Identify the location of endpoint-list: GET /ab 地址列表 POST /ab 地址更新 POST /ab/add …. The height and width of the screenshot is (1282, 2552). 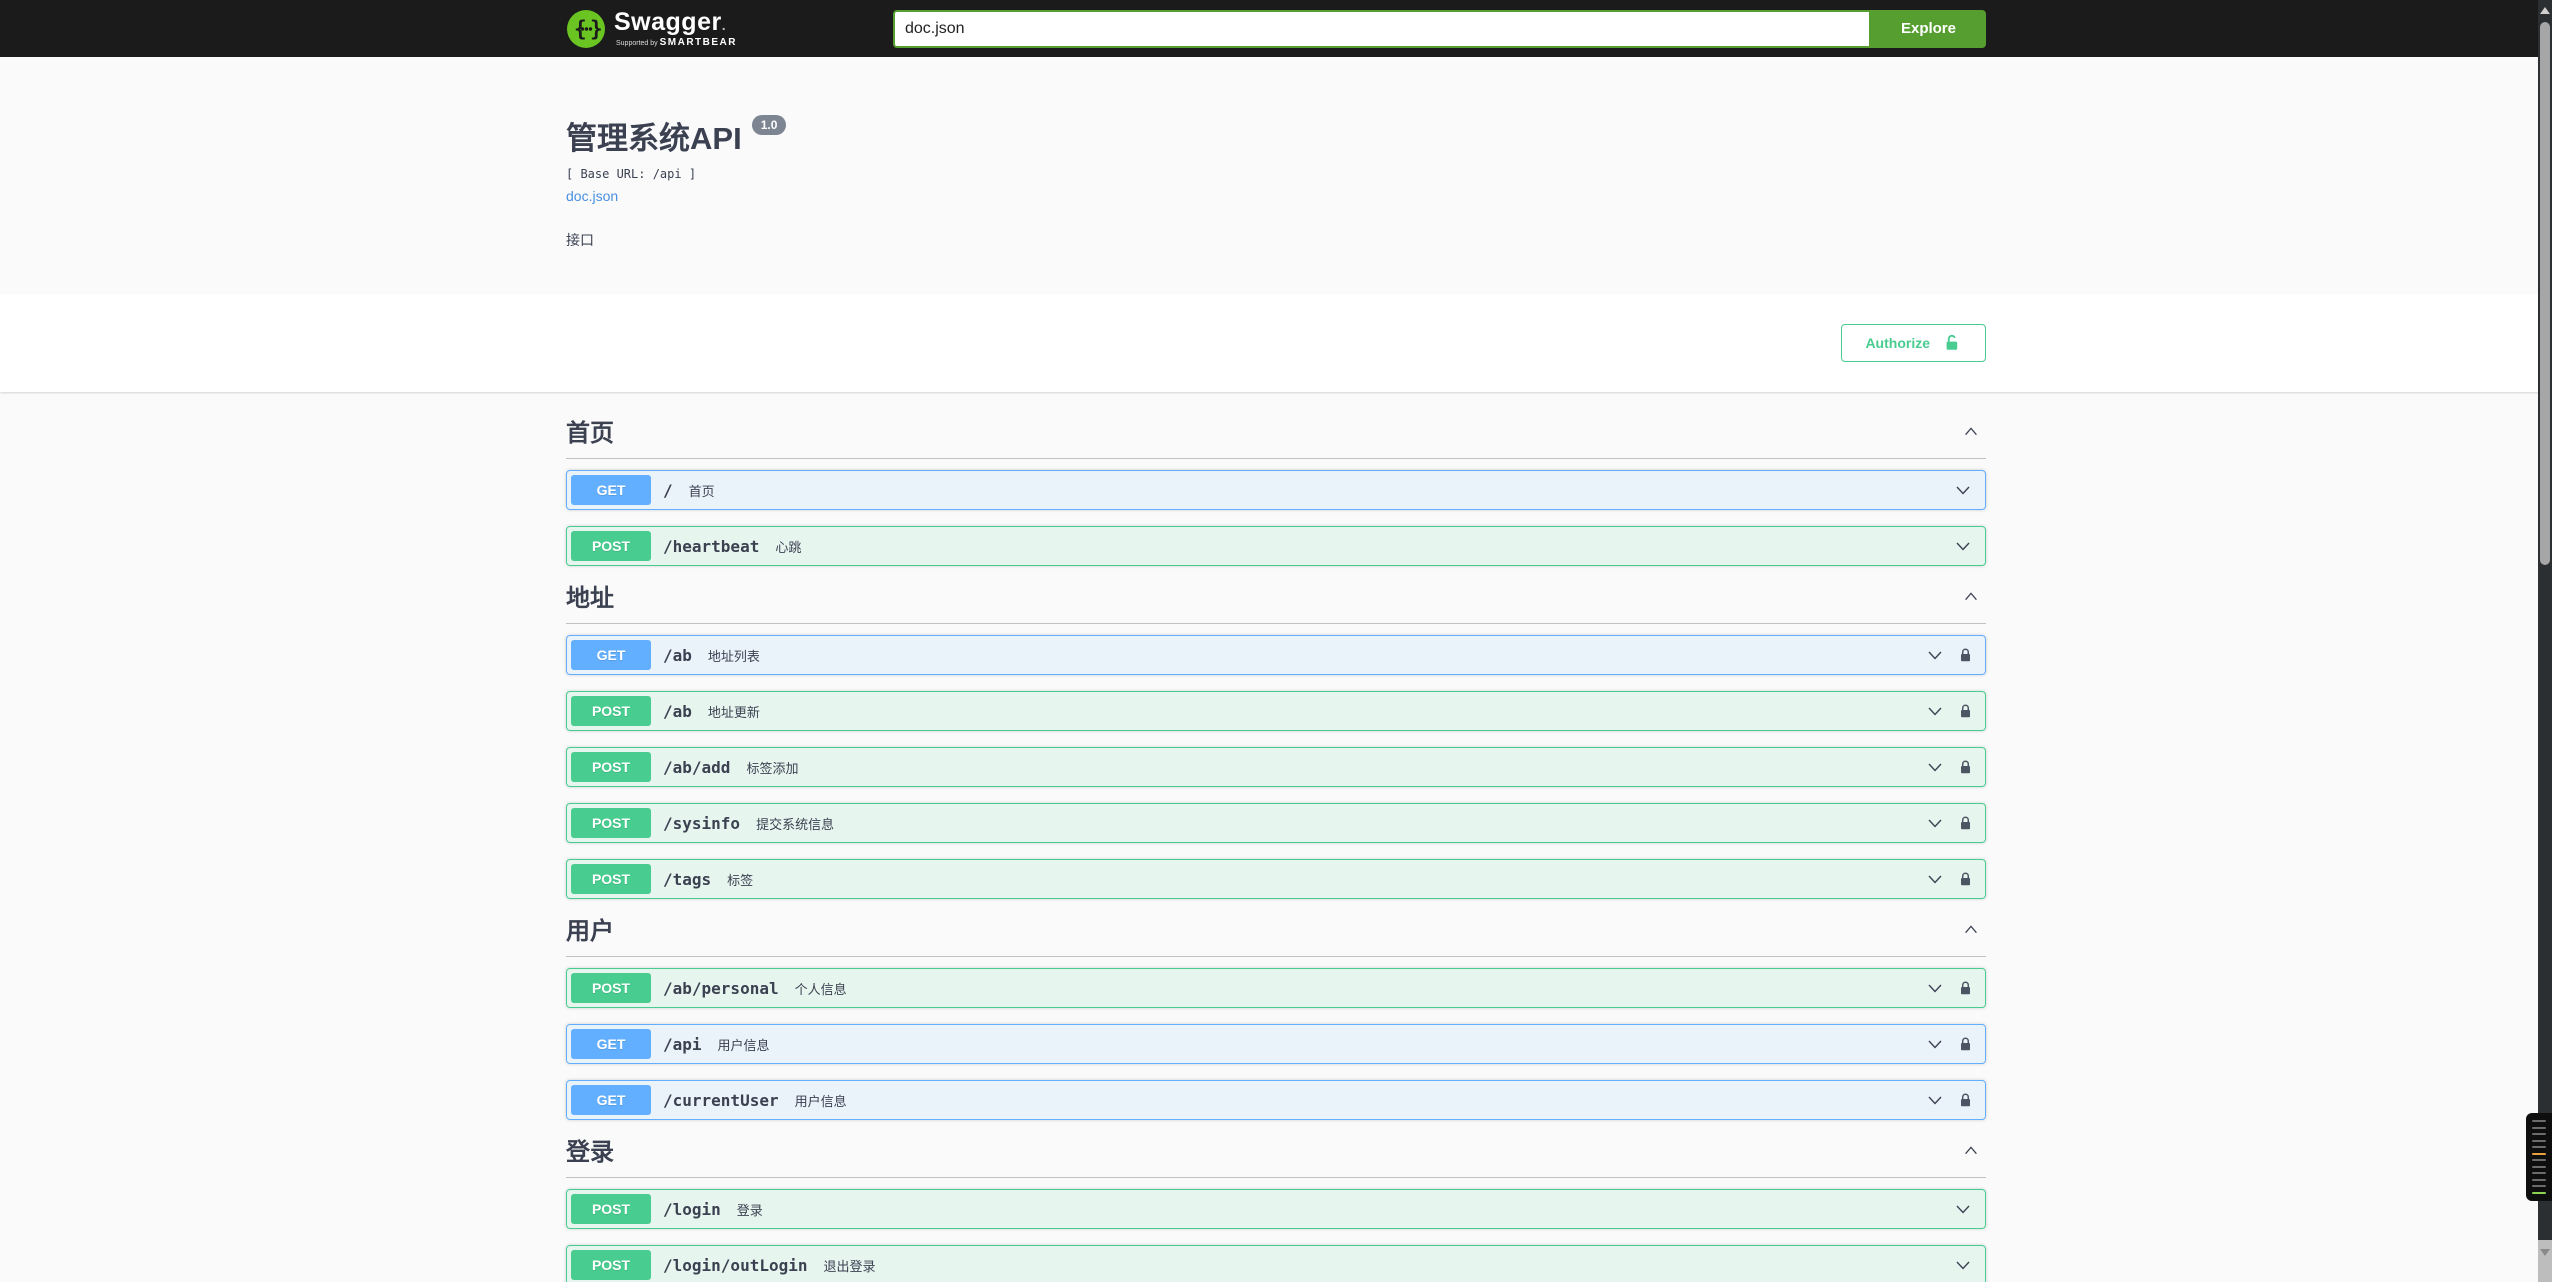
(1276, 761).